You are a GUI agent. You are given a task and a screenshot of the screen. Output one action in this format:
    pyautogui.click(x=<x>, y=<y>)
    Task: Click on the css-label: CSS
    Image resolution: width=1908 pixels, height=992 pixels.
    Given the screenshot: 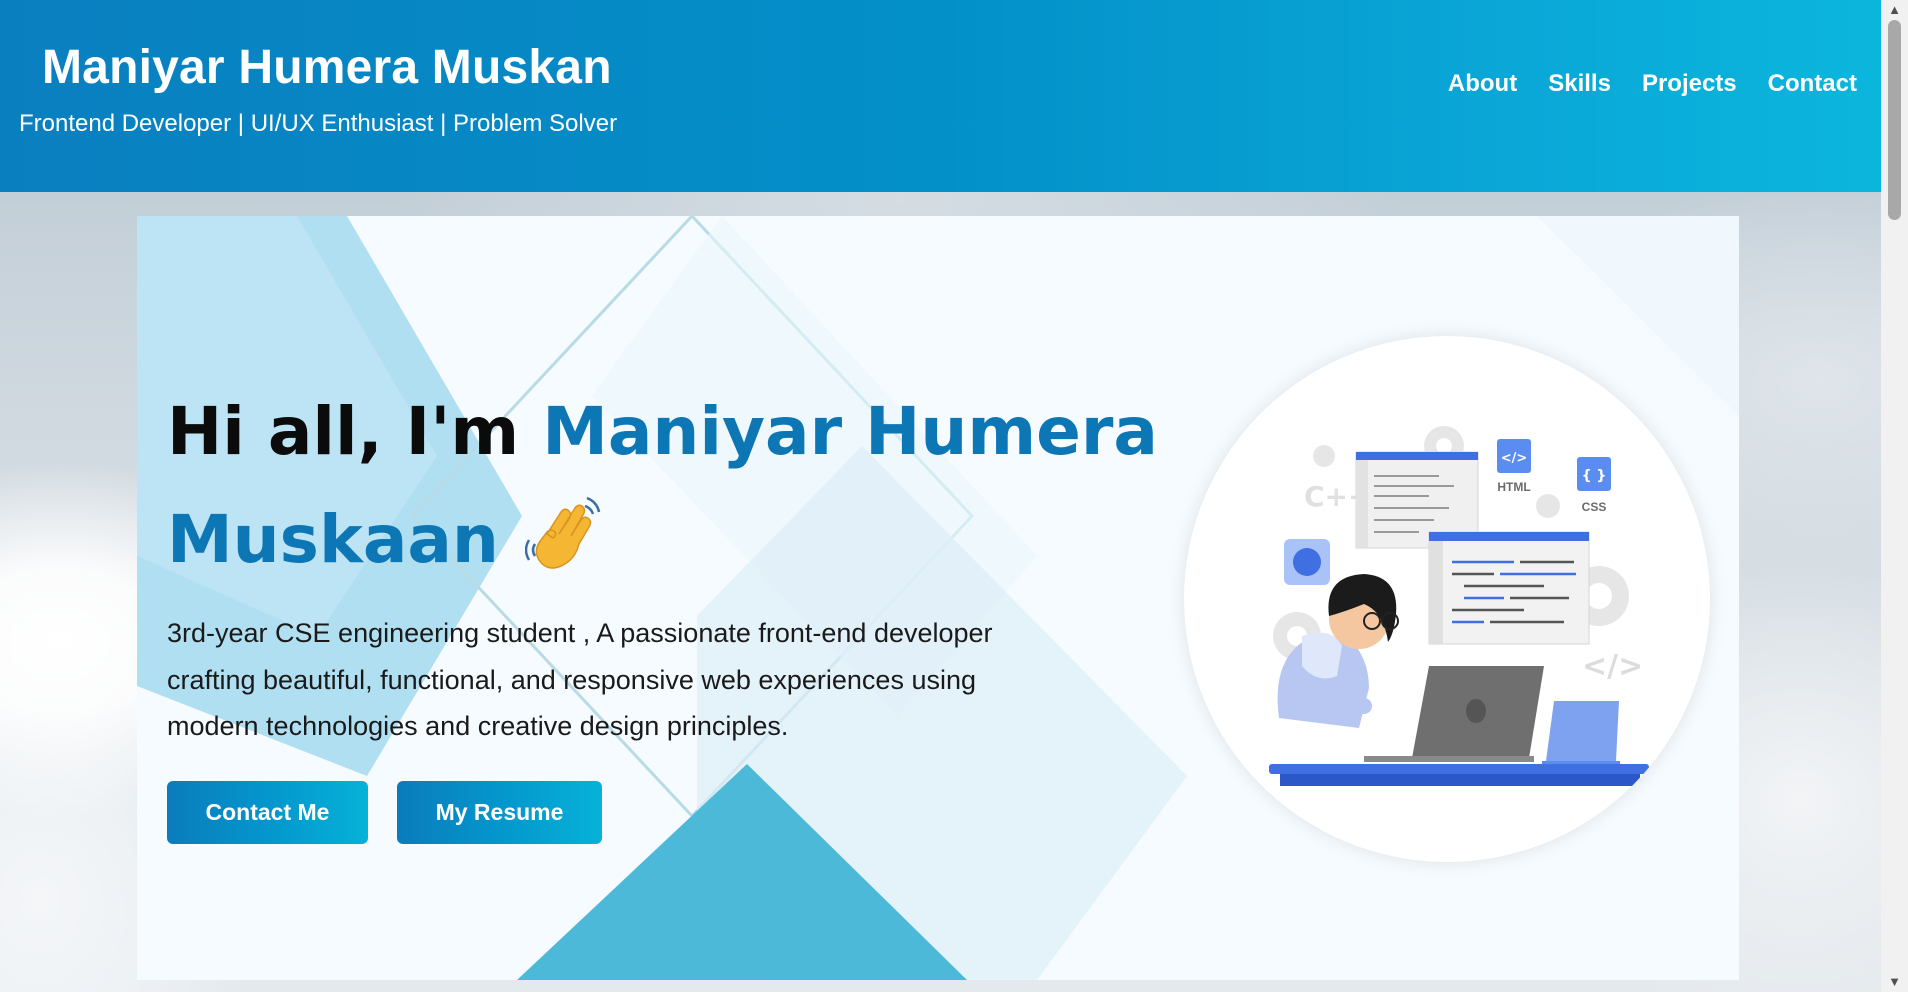 What is the action you would take?
    pyautogui.click(x=1594, y=507)
    